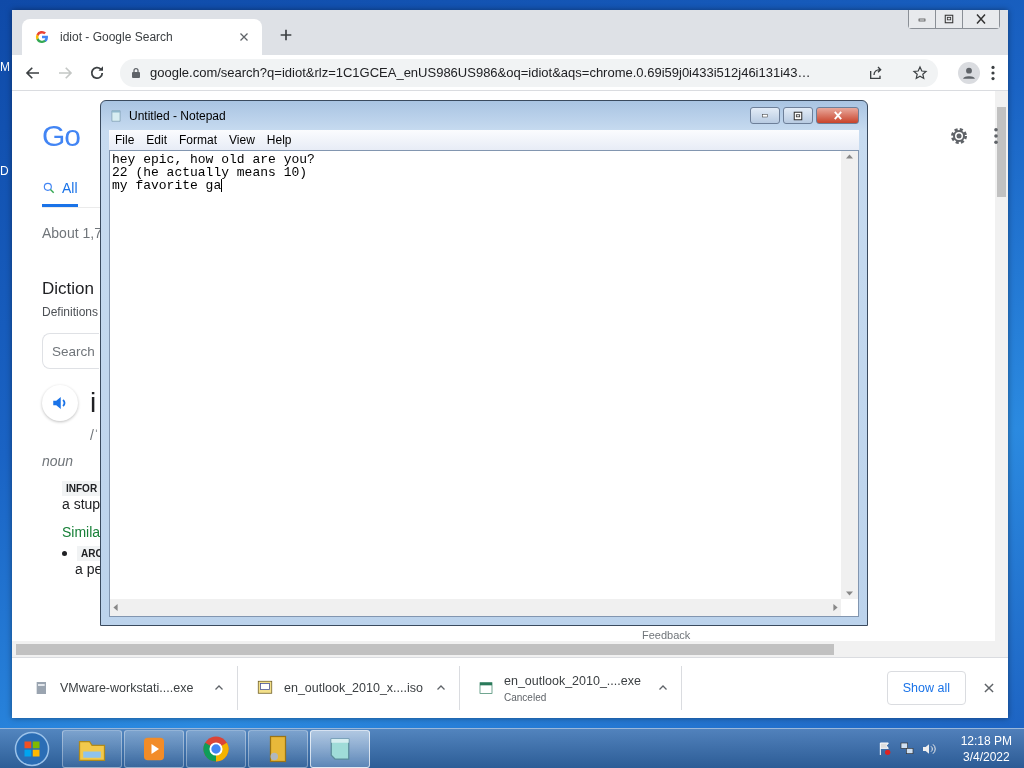 The height and width of the screenshot is (768, 1024). What do you see at coordinates (666, 635) in the screenshot?
I see `feedback-link: Feedback` at bounding box center [666, 635].